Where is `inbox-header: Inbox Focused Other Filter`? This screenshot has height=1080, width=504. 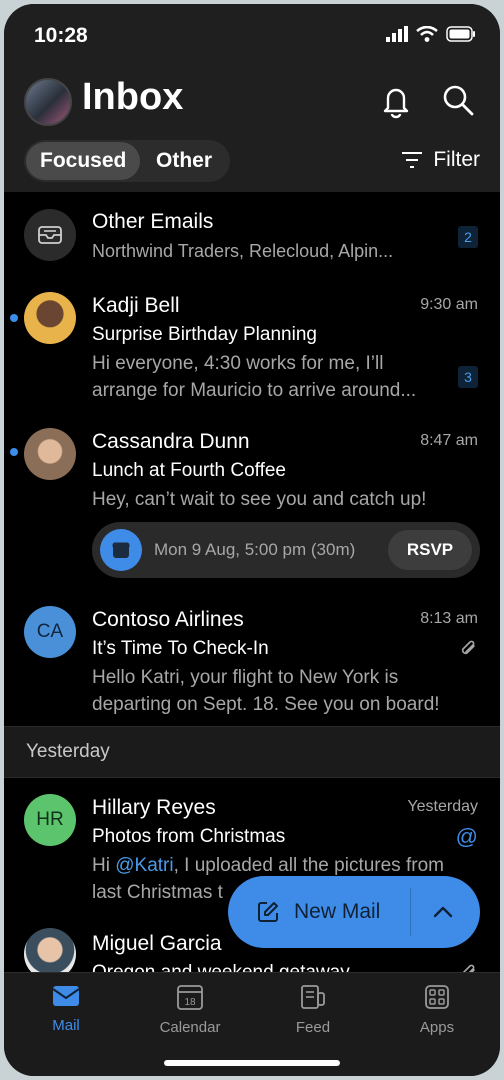
inbox-header: Inbox Focused Other Filter is located at coordinates (252, 130).